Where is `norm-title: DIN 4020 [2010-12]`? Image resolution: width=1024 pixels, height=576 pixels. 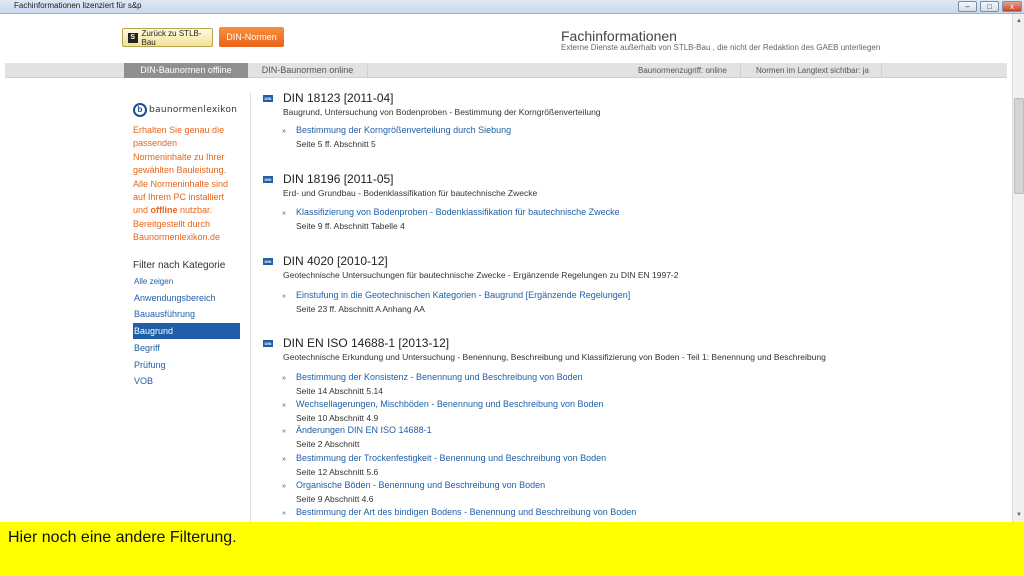
norm-title: DIN 4020 [2010-12] is located at coordinates (335, 261).